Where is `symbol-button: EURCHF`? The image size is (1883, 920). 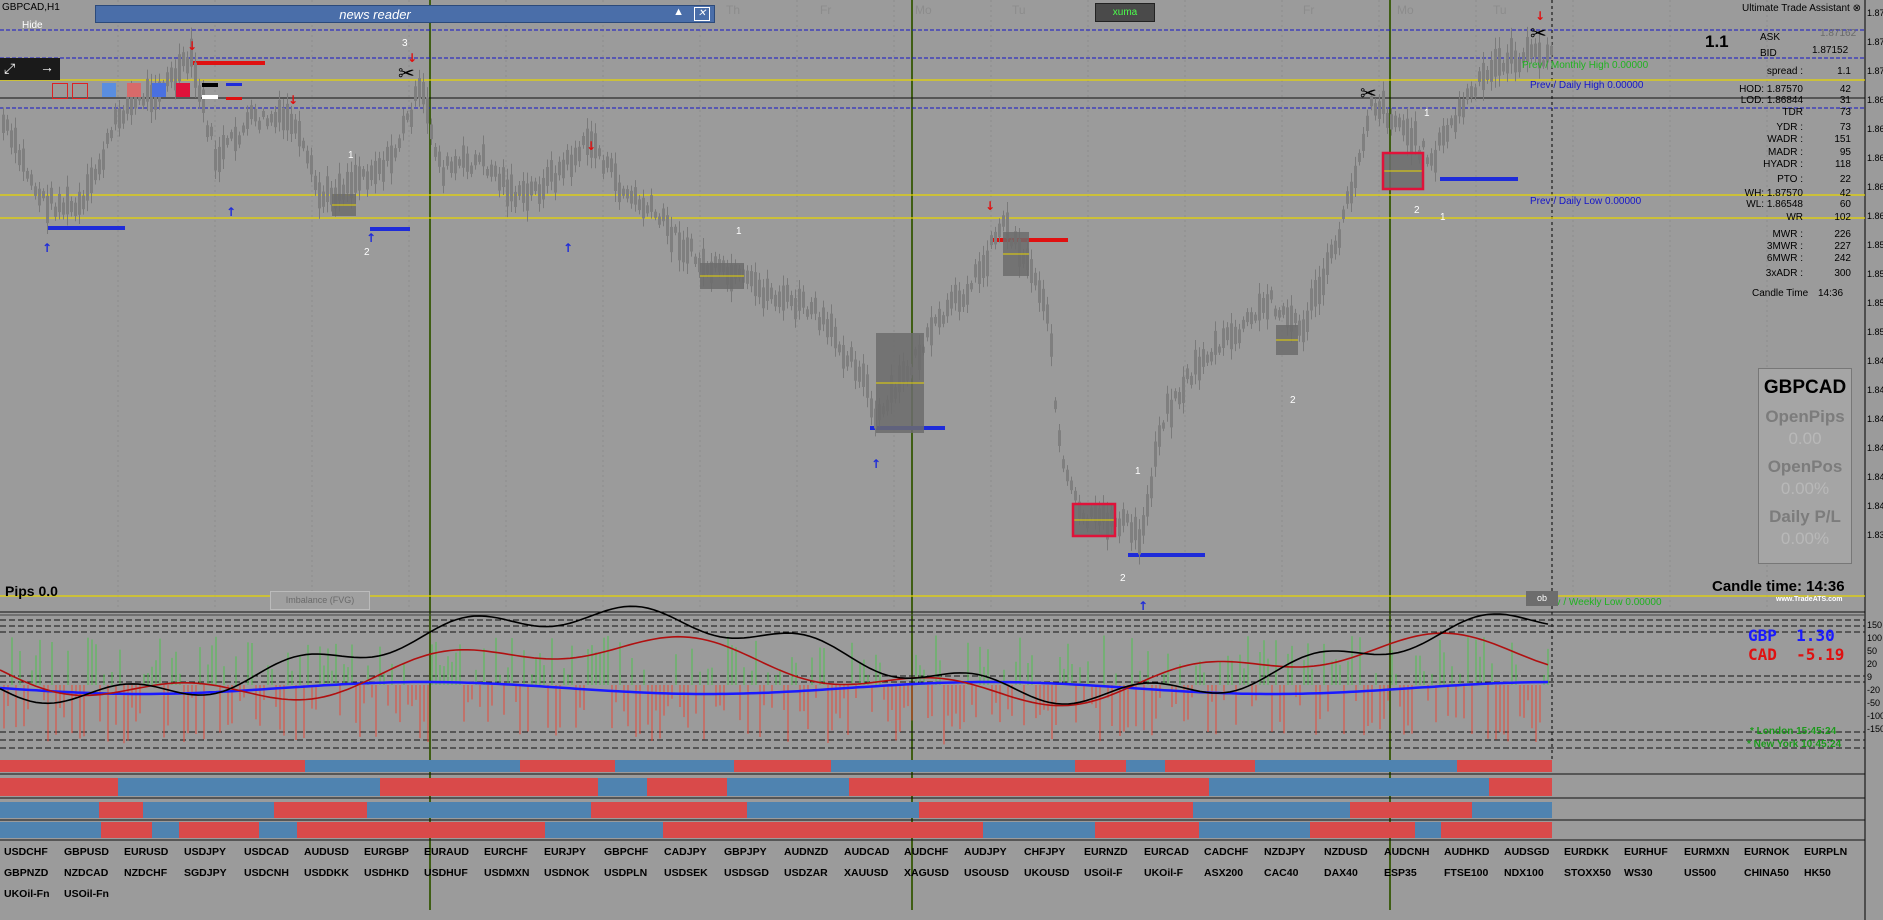
symbol-button: EURCHF is located at coordinates (506, 852).